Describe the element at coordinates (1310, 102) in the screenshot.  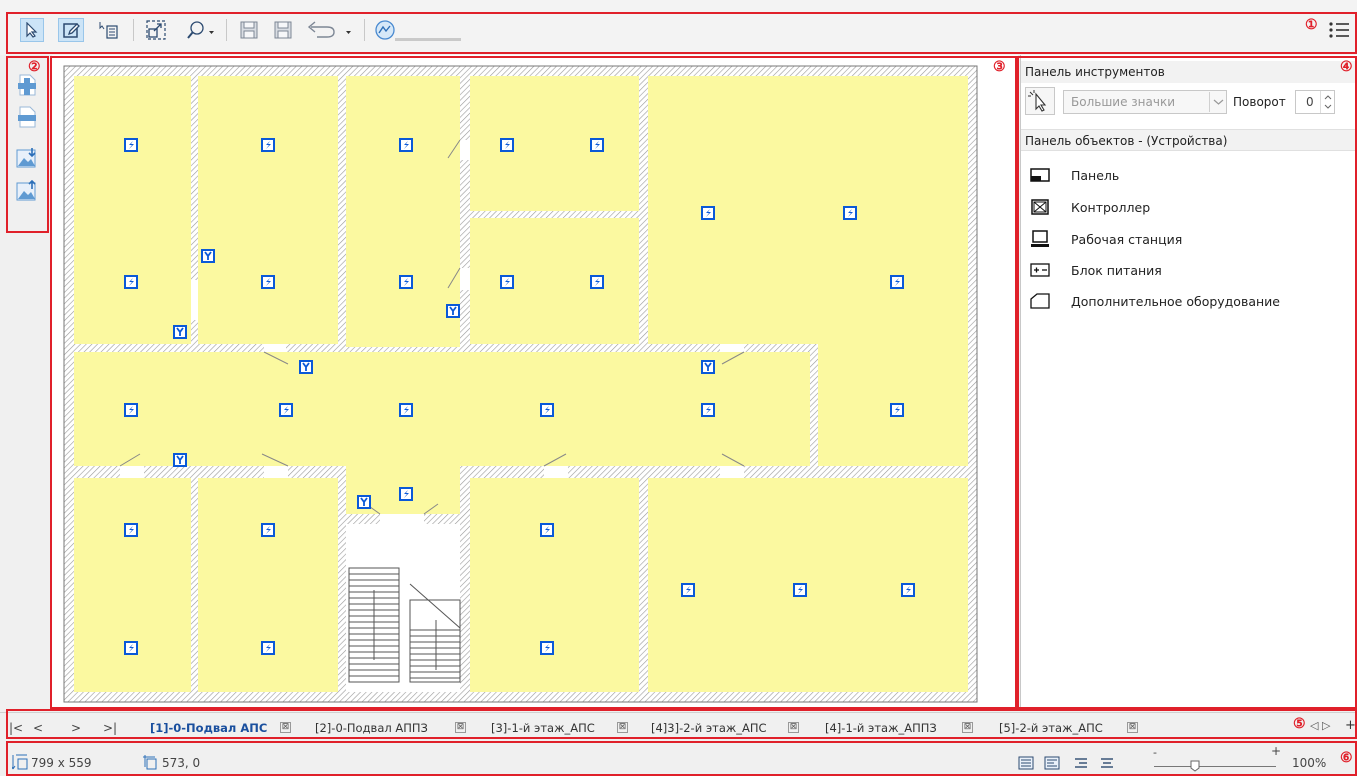
I see `rotation-value: 0` at that location.